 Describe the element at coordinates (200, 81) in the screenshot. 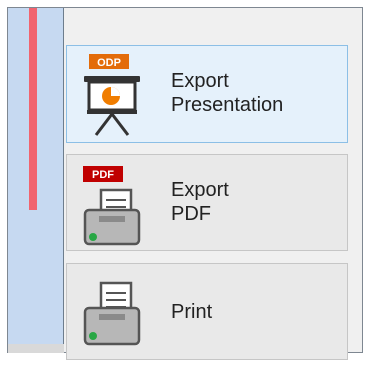

I see `export-presentation-line-1: Export` at that location.